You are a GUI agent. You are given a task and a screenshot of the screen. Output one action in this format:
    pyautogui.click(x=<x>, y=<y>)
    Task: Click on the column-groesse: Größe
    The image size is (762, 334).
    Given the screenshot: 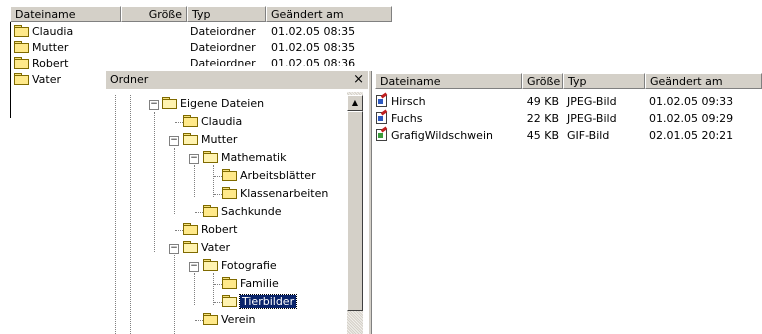 What is the action you would take?
    pyautogui.click(x=542, y=81)
    